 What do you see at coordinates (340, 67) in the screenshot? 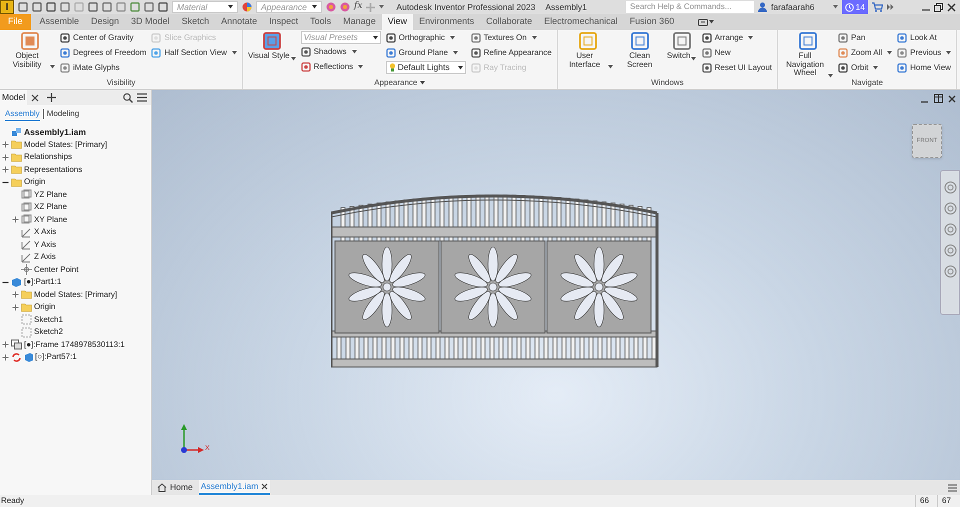
I see `ribbon-button: Reflections` at bounding box center [340, 67].